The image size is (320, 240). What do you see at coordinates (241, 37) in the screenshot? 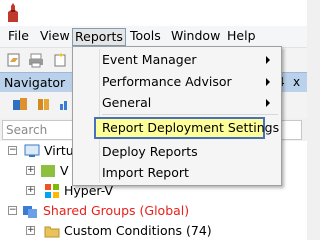
I see `menu-help: Help` at bounding box center [241, 37].